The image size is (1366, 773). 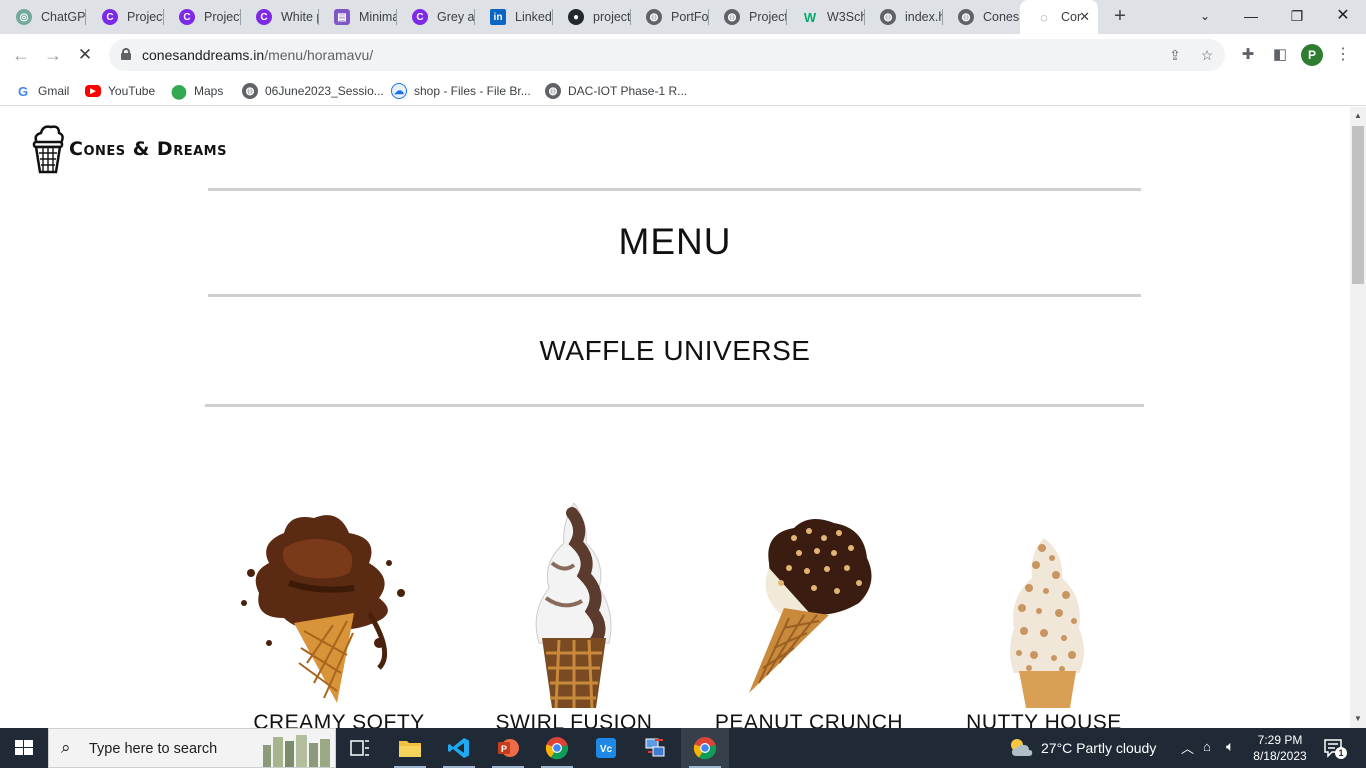 What do you see at coordinates (1343, 55) in the screenshot?
I see `more-menu-icon: ⋮` at bounding box center [1343, 55].